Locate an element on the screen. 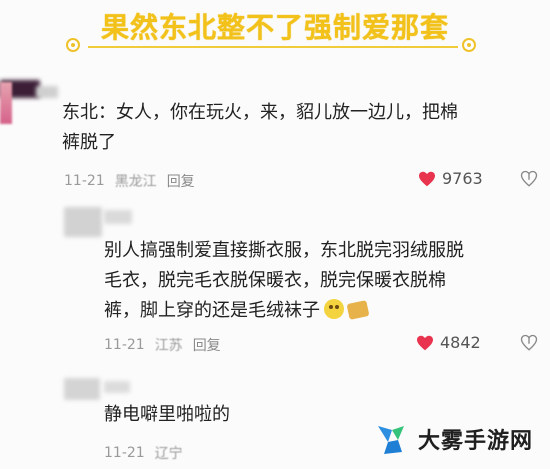  comment-location: 黑龙江 is located at coordinates (135, 182).